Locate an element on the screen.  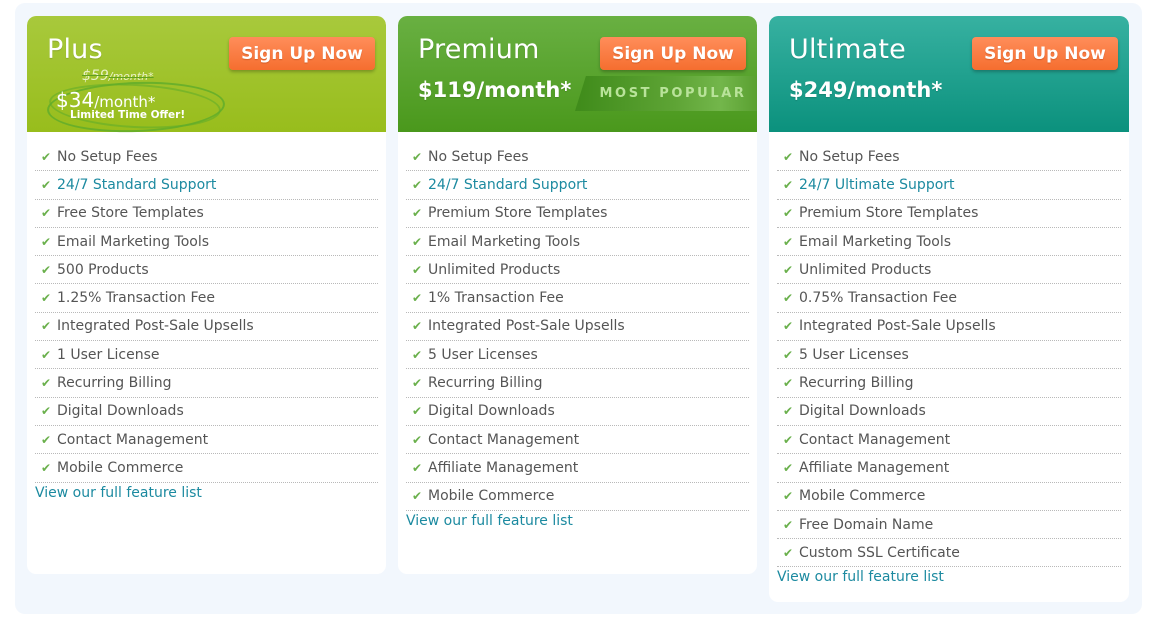
feature-label: Mobile Commerce is located at coordinates (491, 496).